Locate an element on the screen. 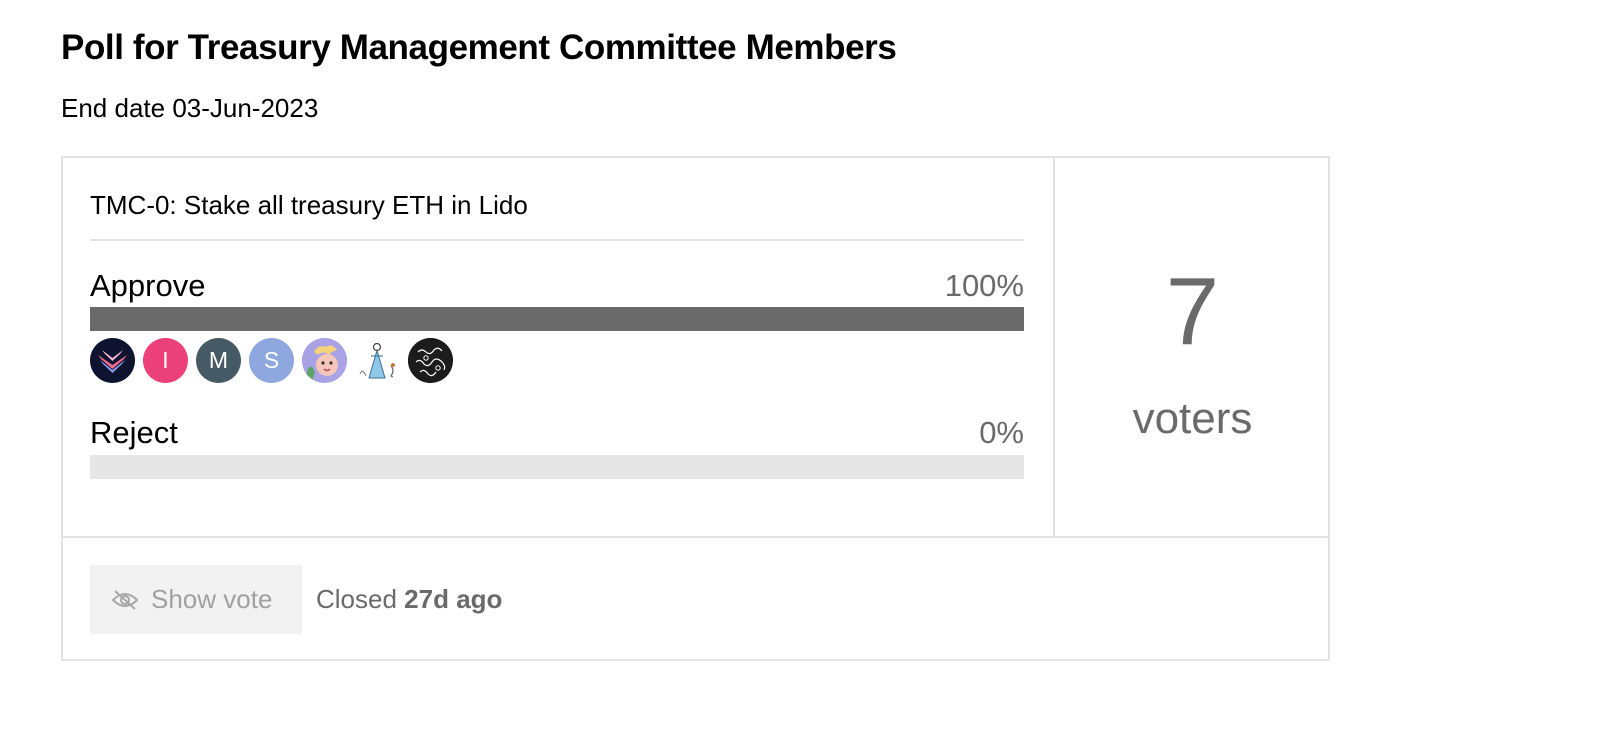  option-approve: Approve 100% is located at coordinates (557, 286).